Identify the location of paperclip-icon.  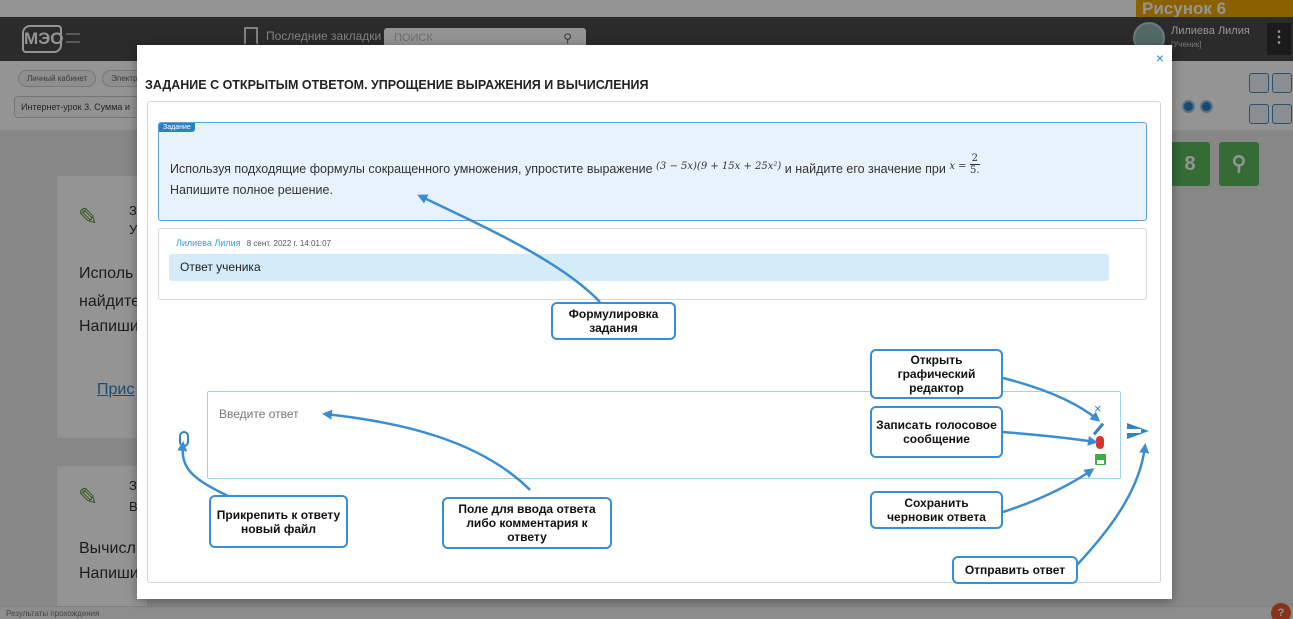
(184, 439).